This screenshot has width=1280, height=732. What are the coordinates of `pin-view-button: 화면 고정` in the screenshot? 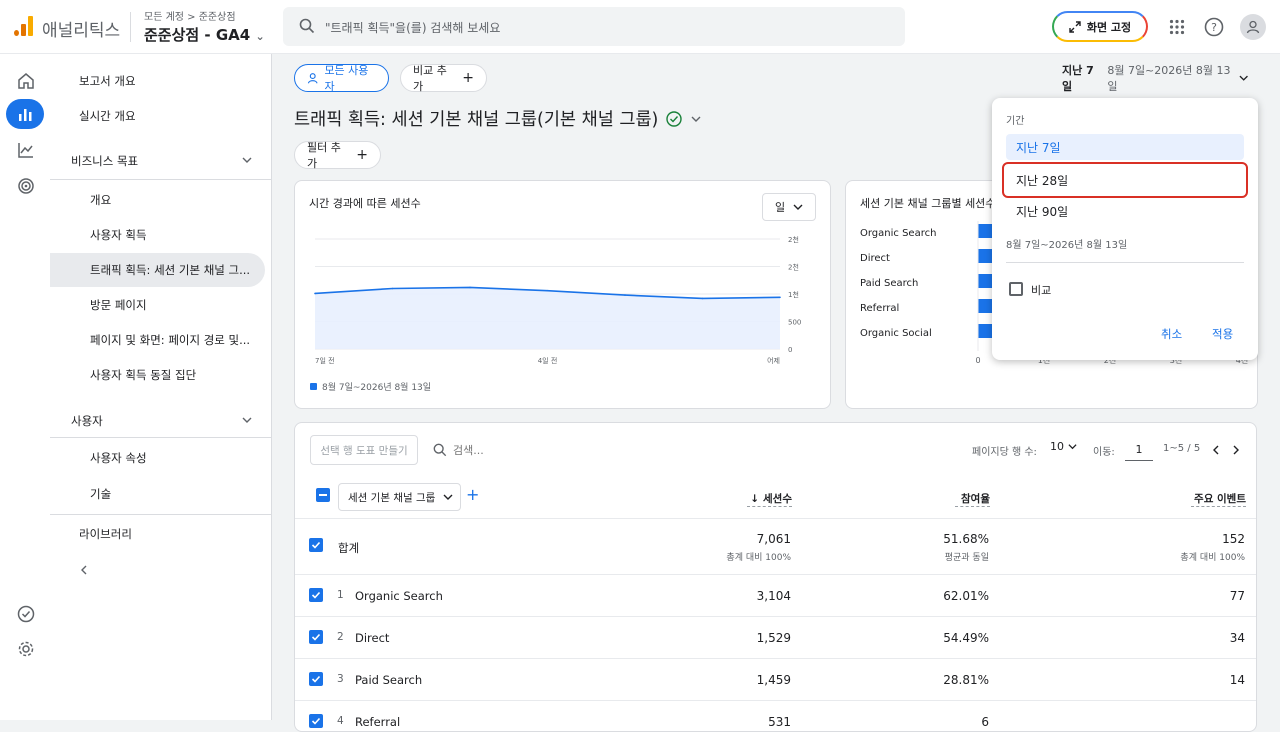 It's located at (1100, 26).